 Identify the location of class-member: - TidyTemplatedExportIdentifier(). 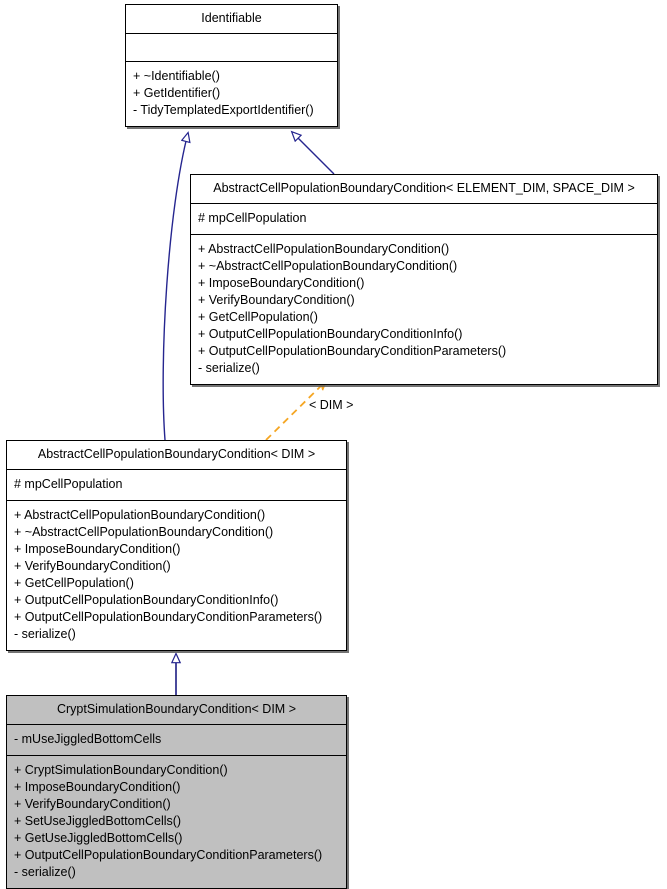
(223, 110).